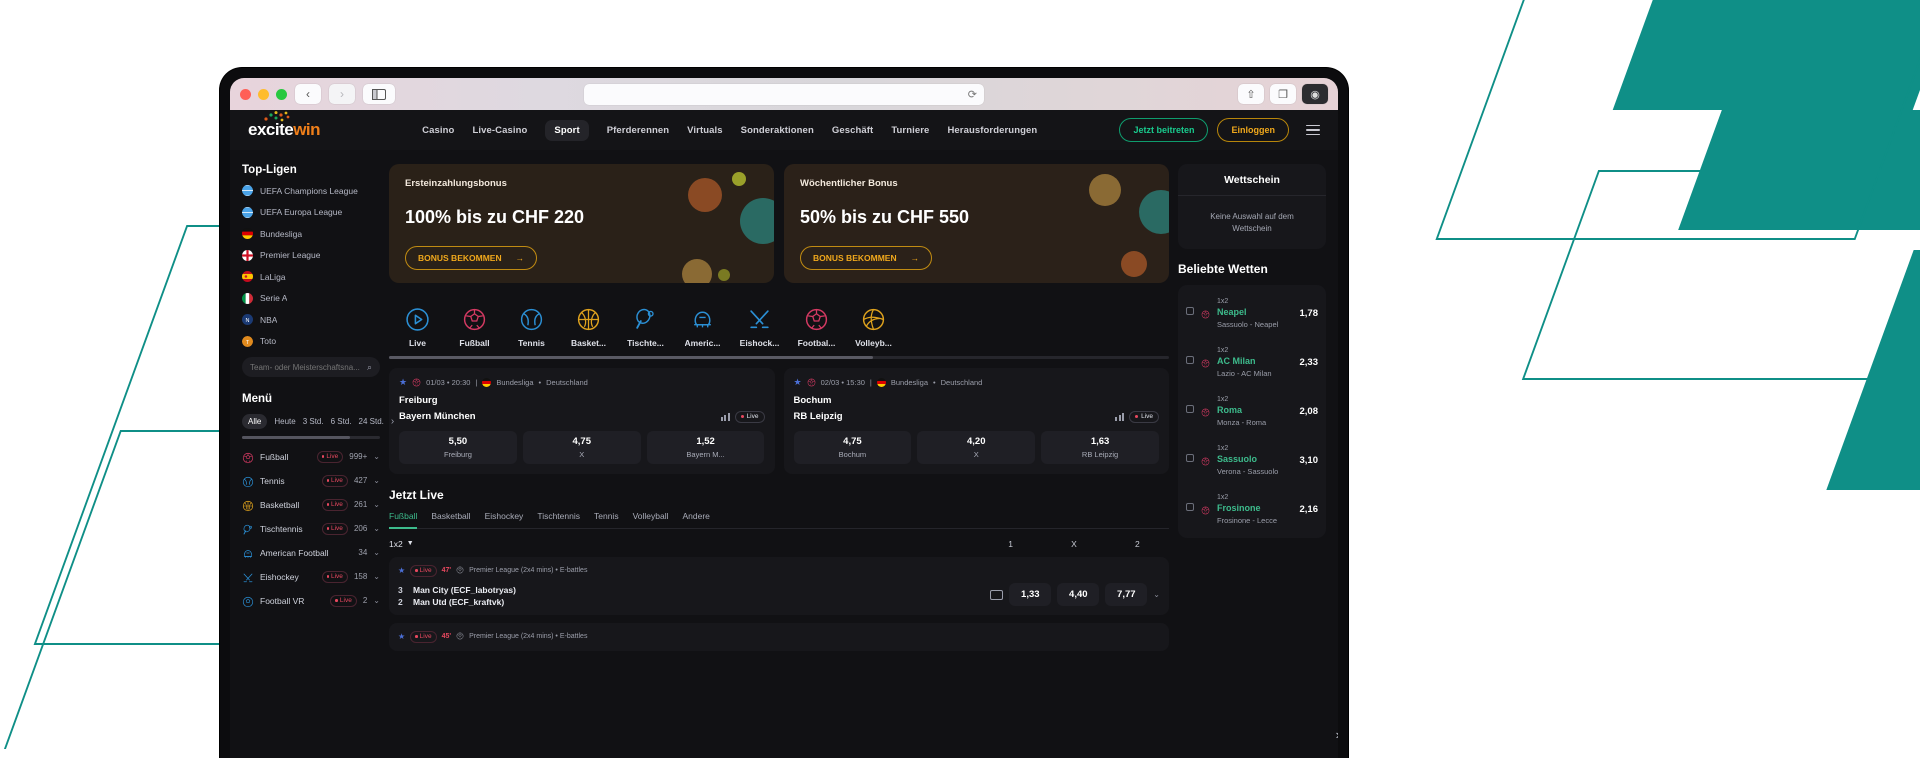  I want to click on sport-strip-scrollbar, so click(779, 357).